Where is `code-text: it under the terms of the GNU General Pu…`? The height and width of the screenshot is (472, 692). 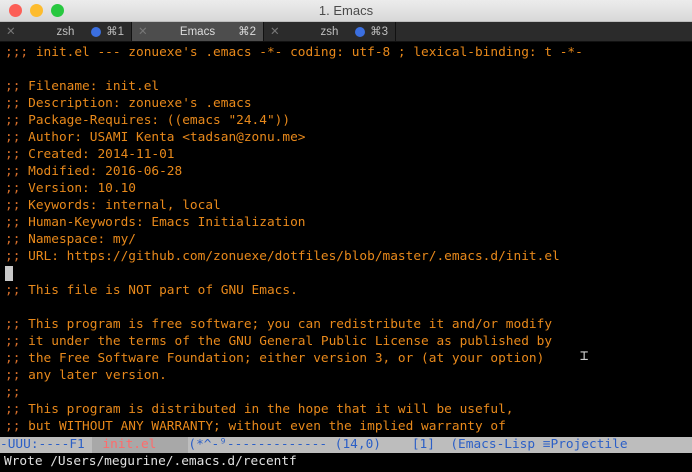 code-text: it under the terms of the GNU General Pu… is located at coordinates (286, 341).